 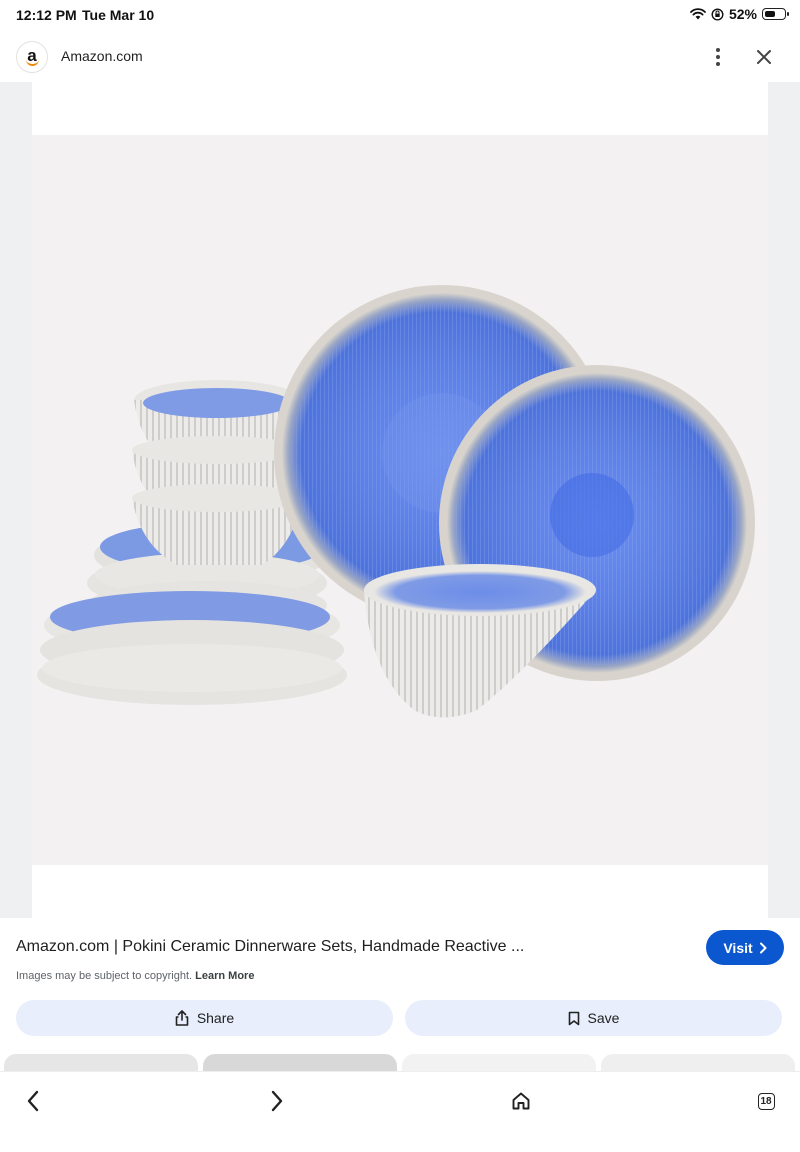 I want to click on back-button, so click(x=33, y=1101).